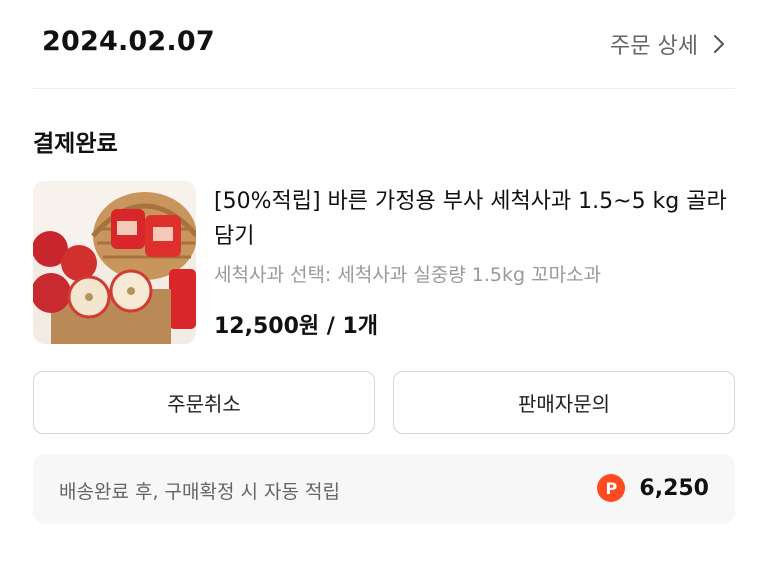  What do you see at coordinates (719, 44) in the screenshot?
I see `chevron-right-icon` at bounding box center [719, 44].